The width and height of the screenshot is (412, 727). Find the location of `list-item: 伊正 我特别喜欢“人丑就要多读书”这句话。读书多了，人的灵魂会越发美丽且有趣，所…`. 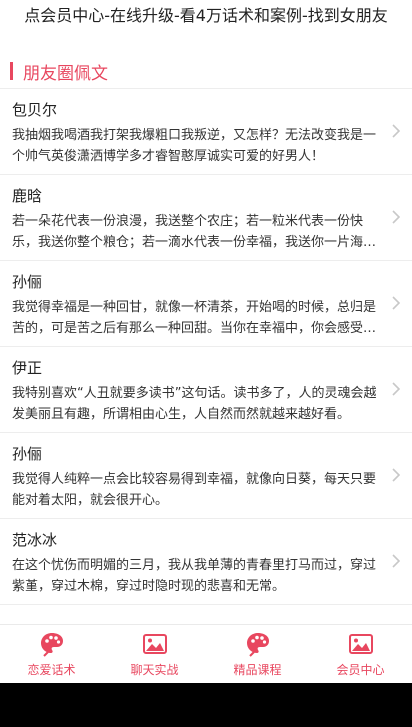

list-item: 伊正 我特别喜欢“人丑就要多读书”这句话。读书多了，人的灵魂会越发美丽且有趣，所… is located at coordinates (206, 390).